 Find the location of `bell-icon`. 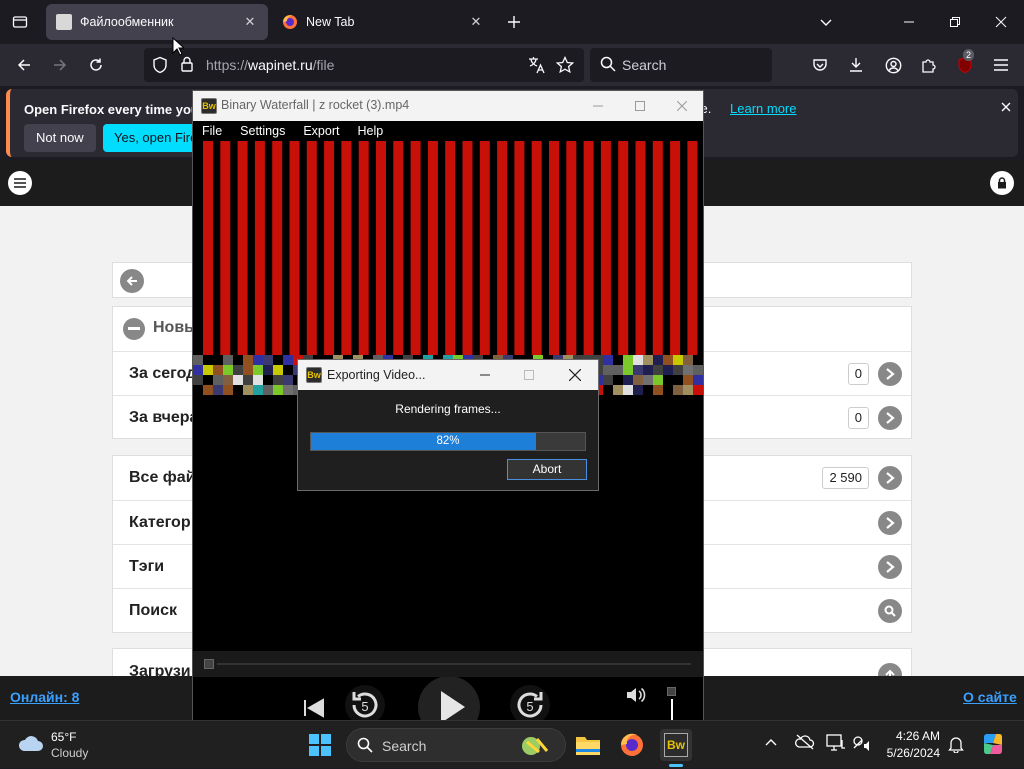

bell-icon is located at coordinates (956, 745).